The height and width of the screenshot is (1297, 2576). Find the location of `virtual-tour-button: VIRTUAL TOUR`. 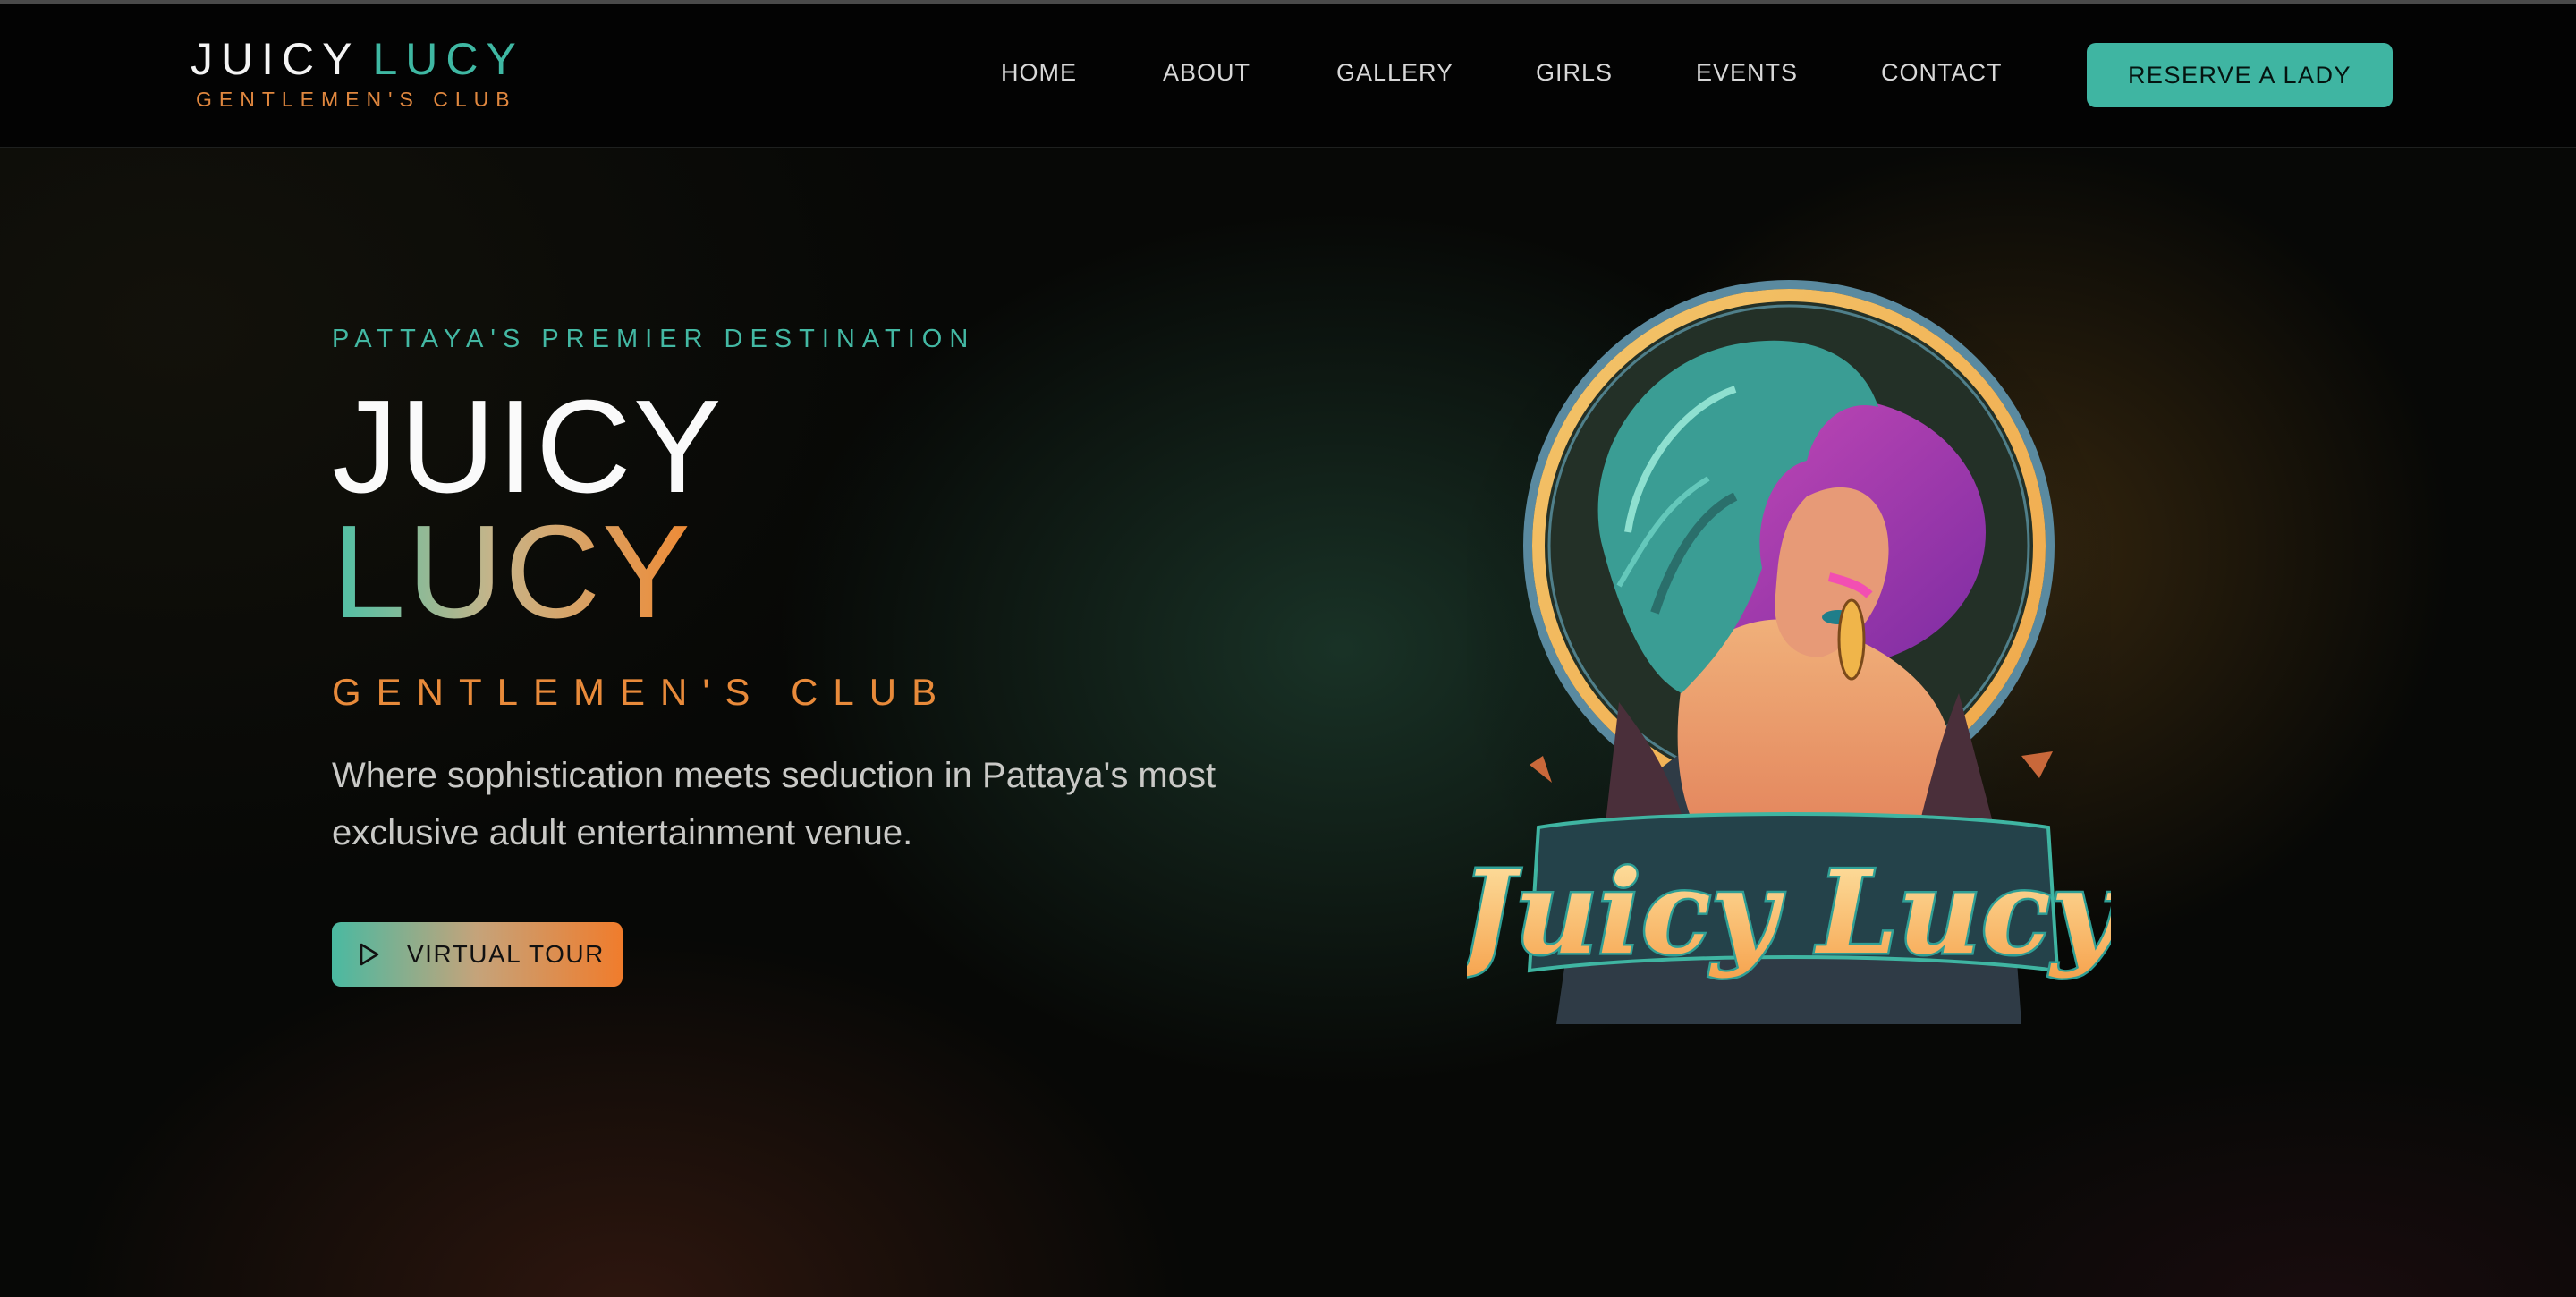

virtual-tour-button: VIRTUAL TOUR is located at coordinates (477, 954).